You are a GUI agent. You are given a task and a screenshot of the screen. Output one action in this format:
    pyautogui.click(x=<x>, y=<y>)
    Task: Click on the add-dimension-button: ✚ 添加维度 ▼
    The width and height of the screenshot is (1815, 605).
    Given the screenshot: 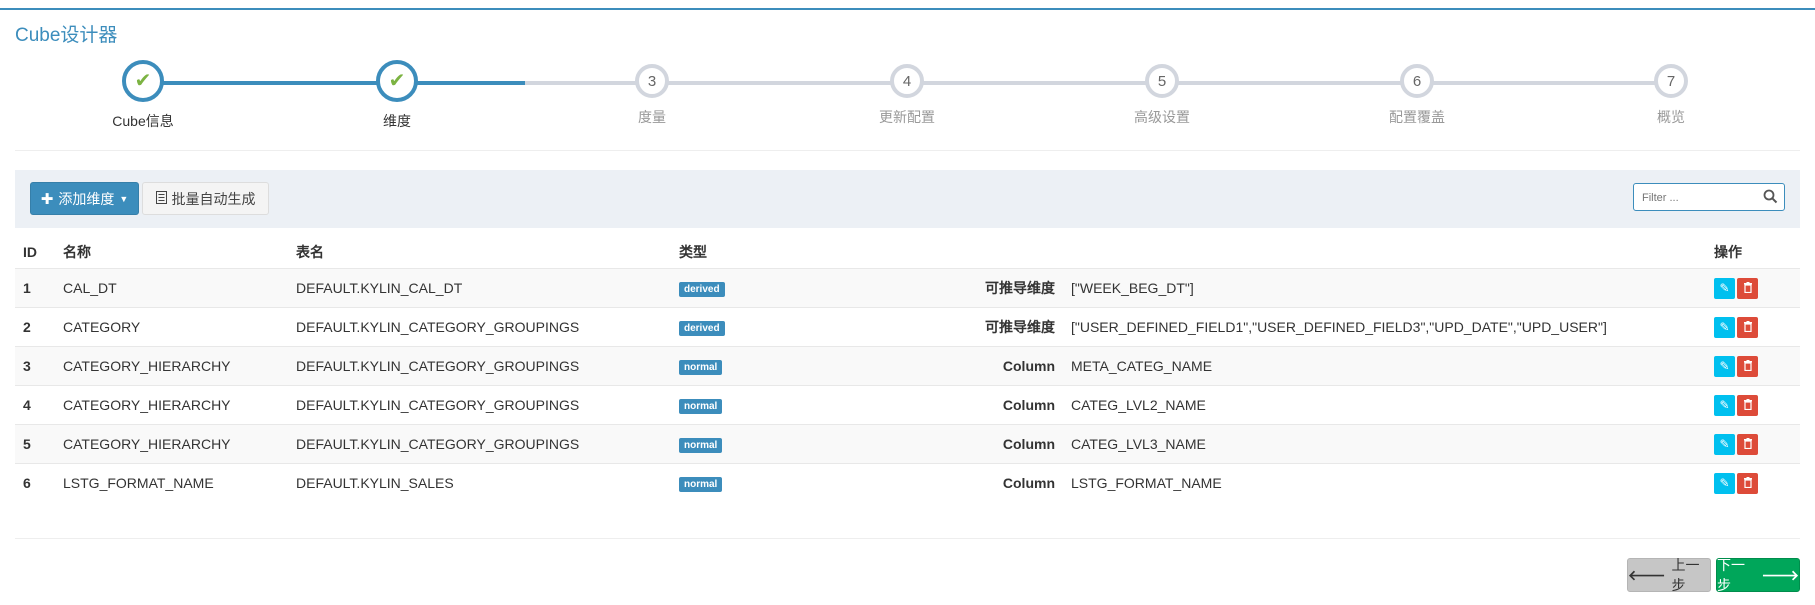 What is the action you would take?
    pyautogui.click(x=84, y=198)
    